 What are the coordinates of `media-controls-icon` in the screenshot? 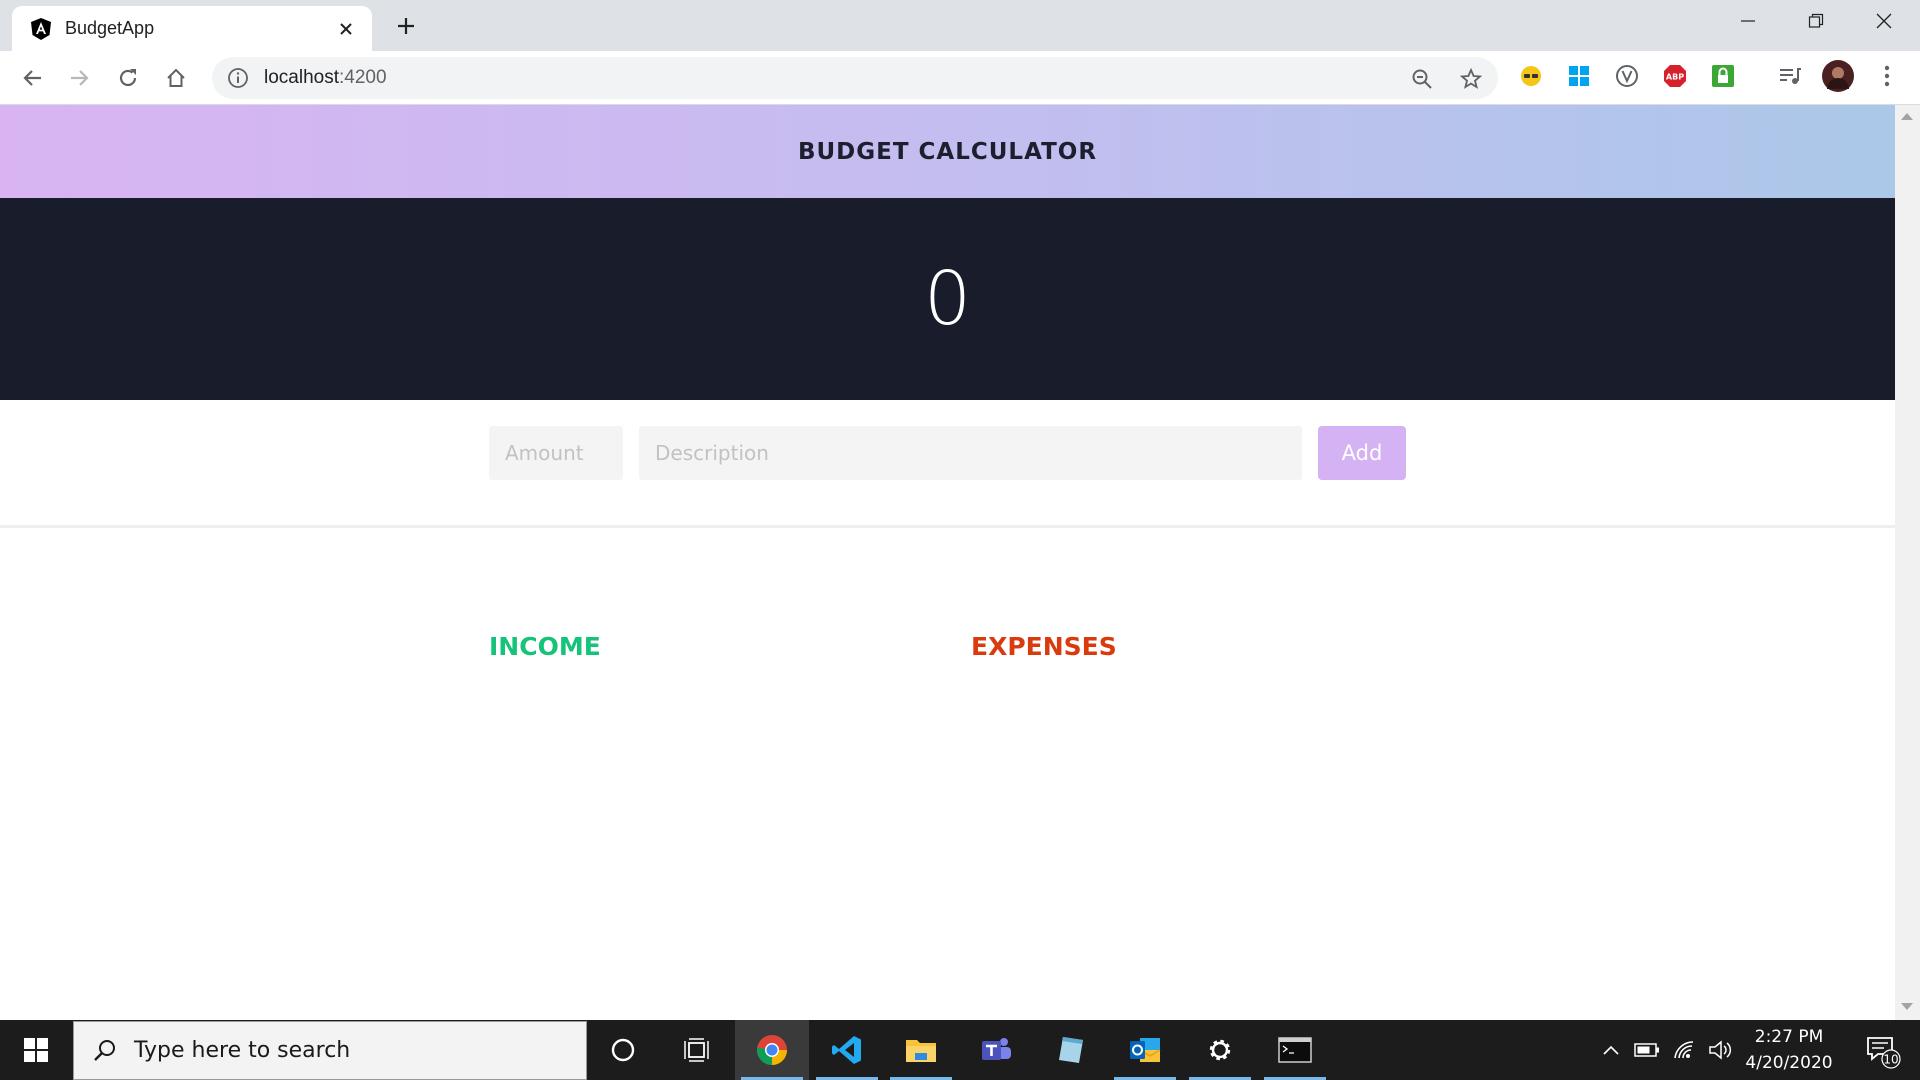 It's located at (1790, 76).